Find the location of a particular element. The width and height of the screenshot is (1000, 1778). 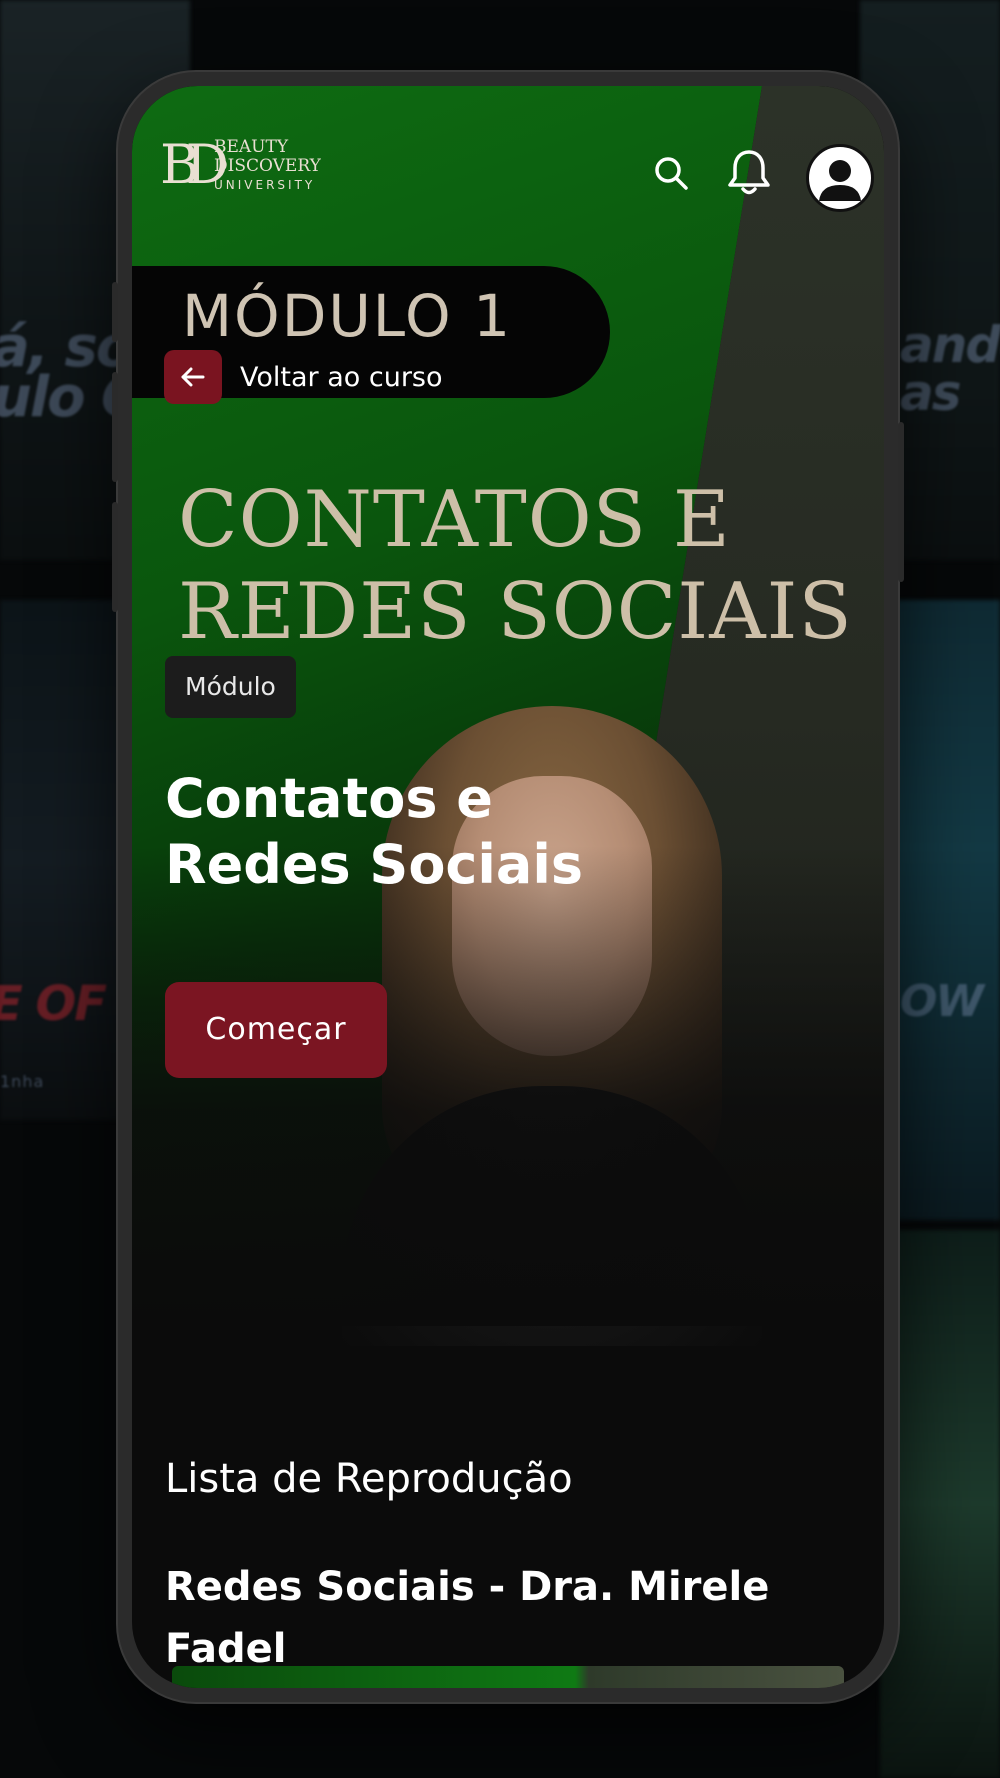

playlist-heading: Lista de Reprodução is located at coordinates (369, 1479).